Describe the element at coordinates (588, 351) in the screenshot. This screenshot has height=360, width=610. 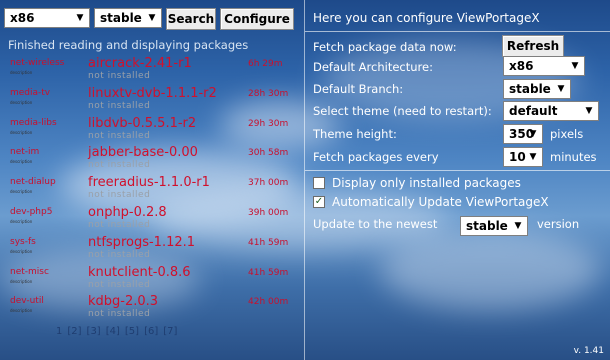
I see `version-label: v. 1.41` at that location.